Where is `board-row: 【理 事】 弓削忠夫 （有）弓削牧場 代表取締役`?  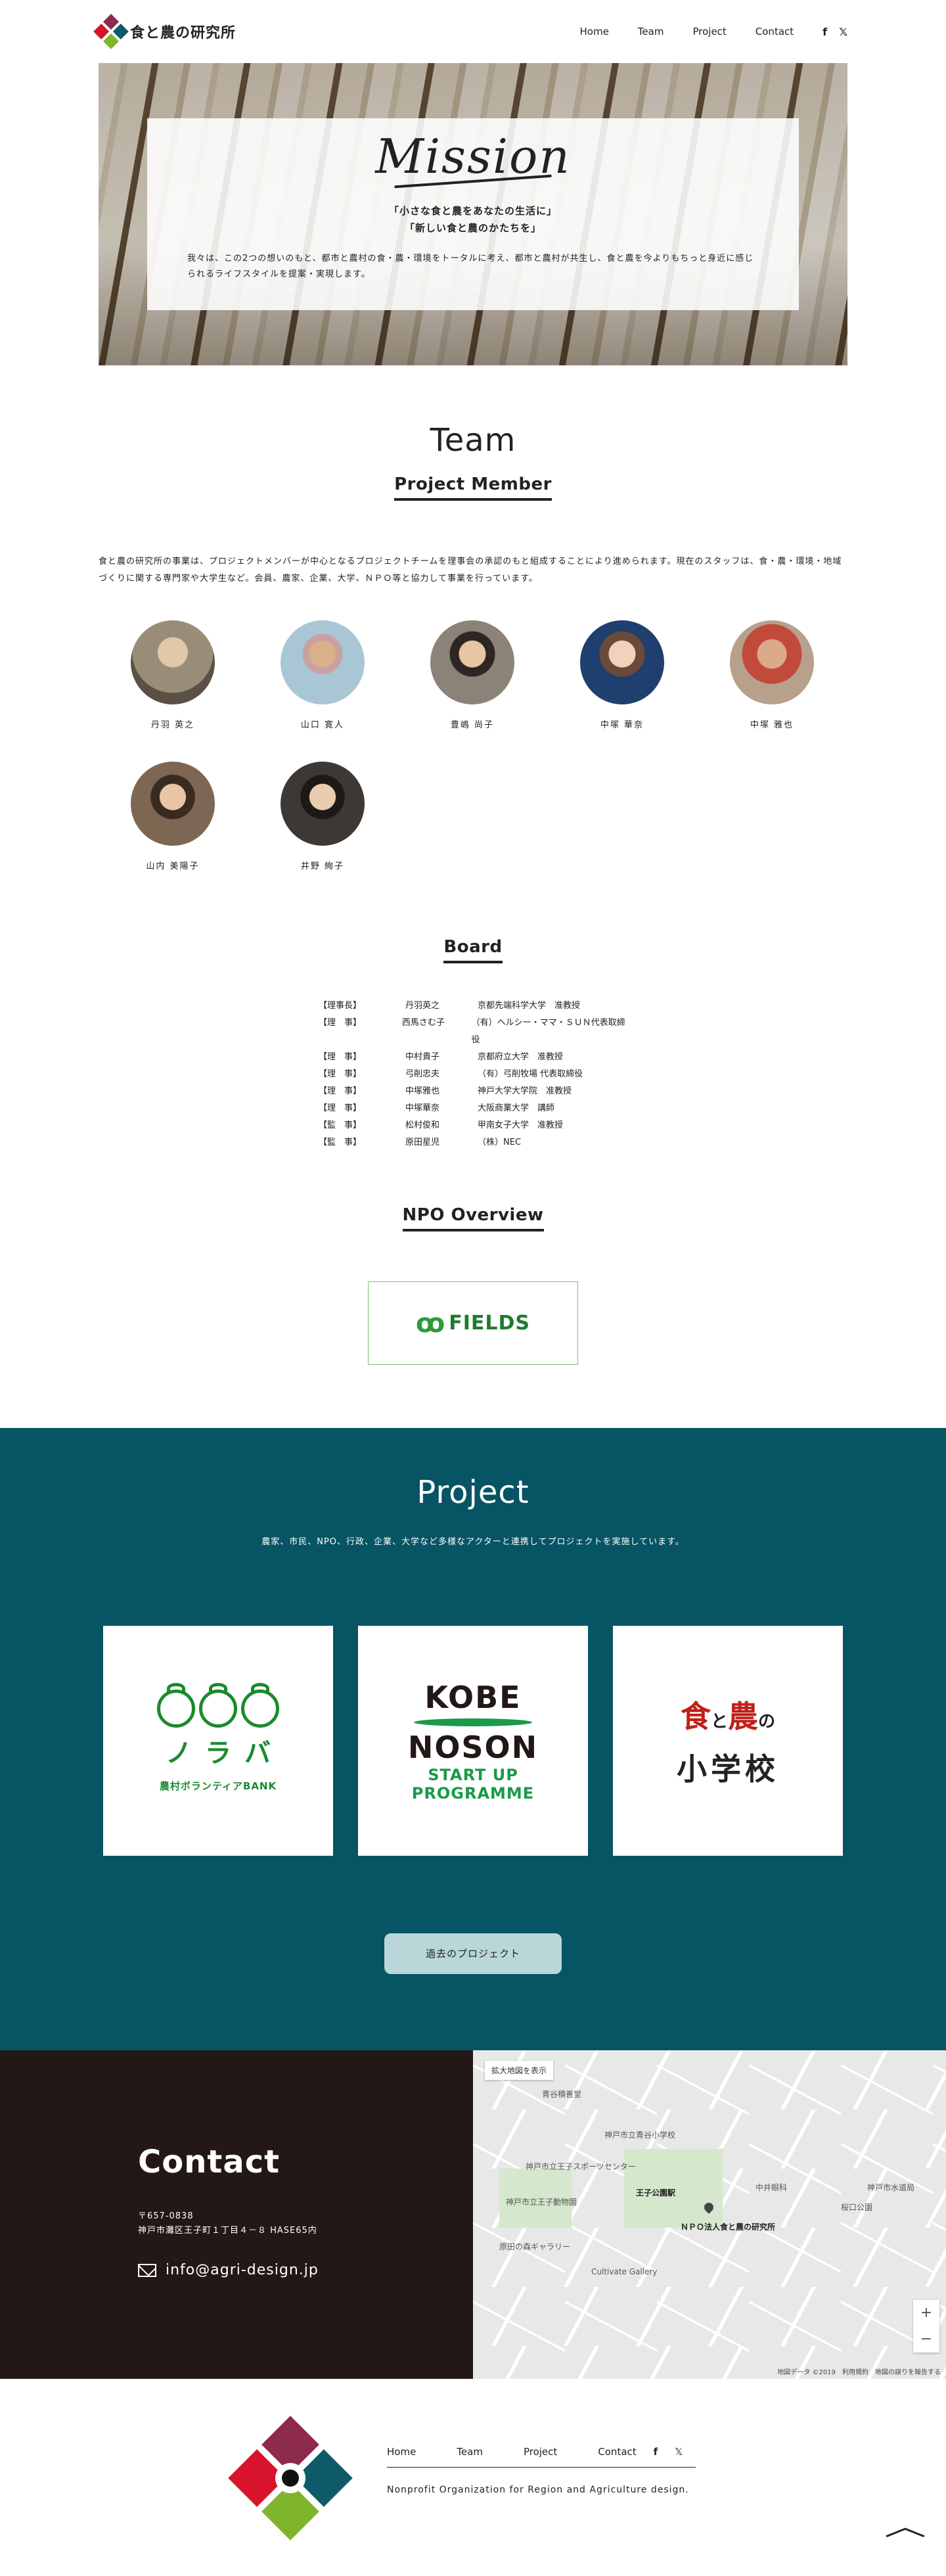 board-row: 【理 事】 弓削忠夫 （有）弓削牧場 代表取締役 is located at coordinates (473, 1074).